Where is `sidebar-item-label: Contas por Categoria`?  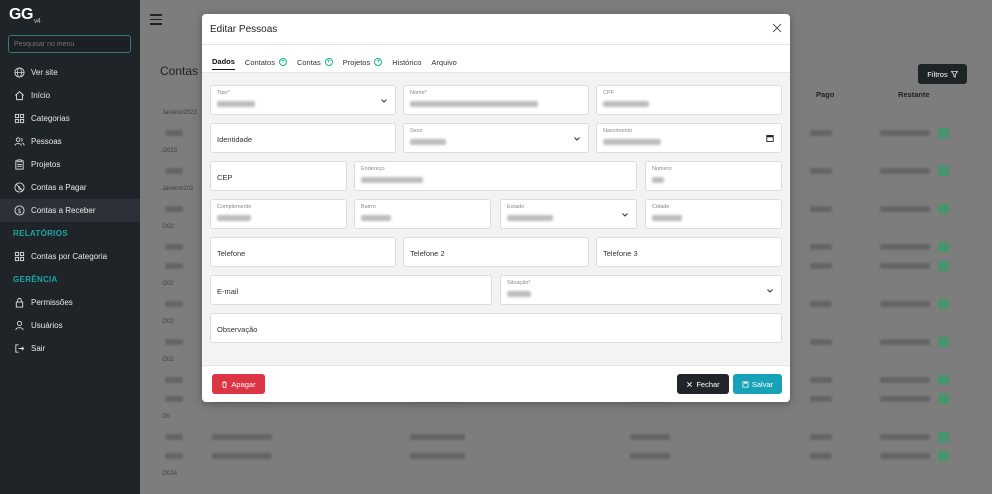
sidebar-item-label: Contas por Categoria is located at coordinates (69, 256).